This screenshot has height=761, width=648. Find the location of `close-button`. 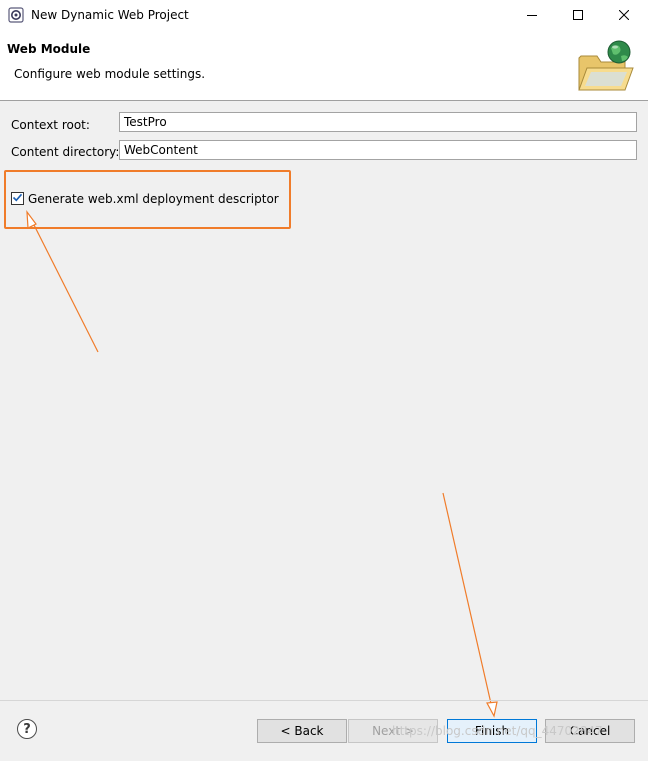

close-button is located at coordinates (624, 15).